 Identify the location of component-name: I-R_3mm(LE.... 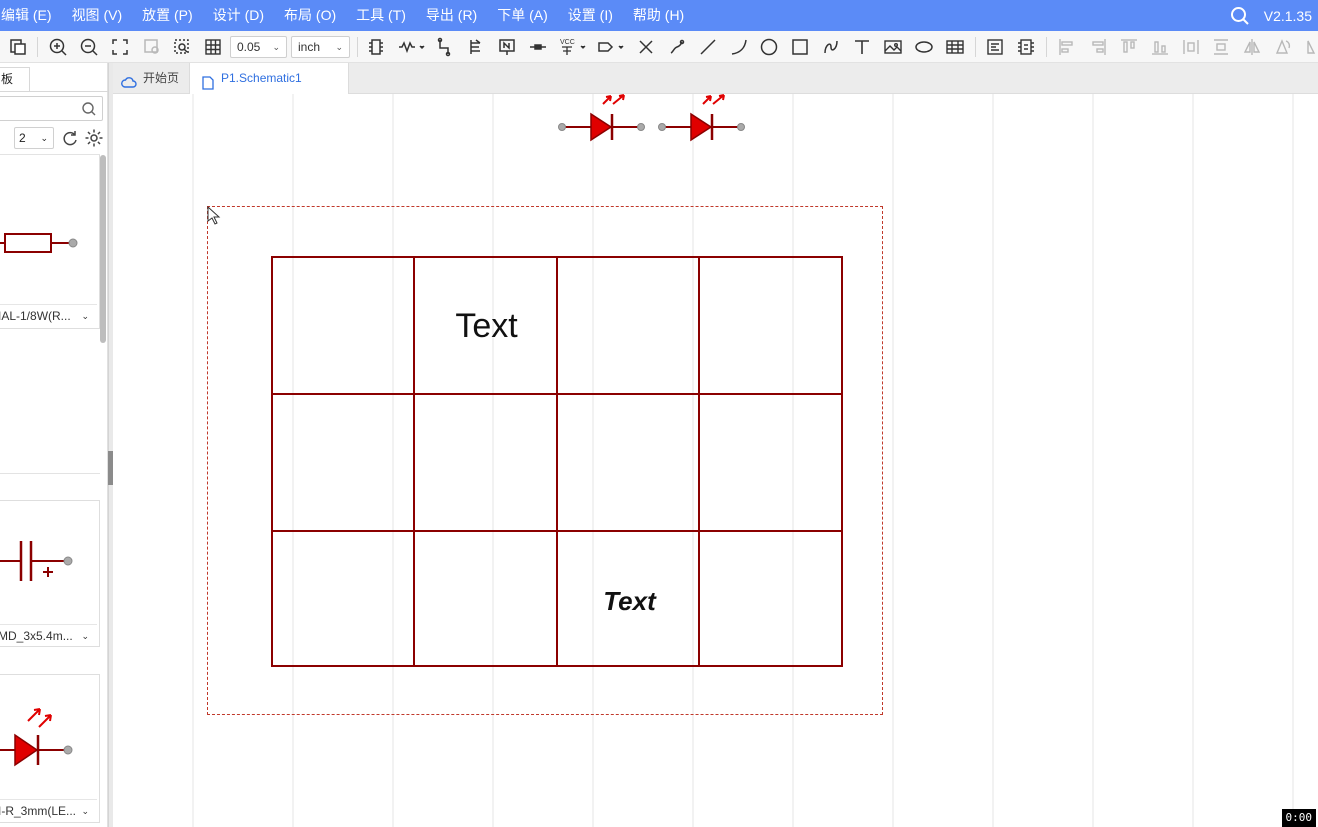
(38, 811).